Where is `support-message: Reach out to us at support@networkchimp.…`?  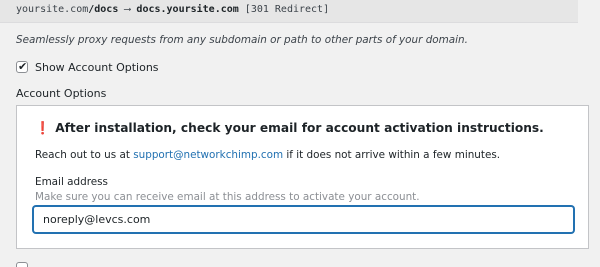
support-message: Reach out to us at support@networkchimp.… is located at coordinates (267, 155).